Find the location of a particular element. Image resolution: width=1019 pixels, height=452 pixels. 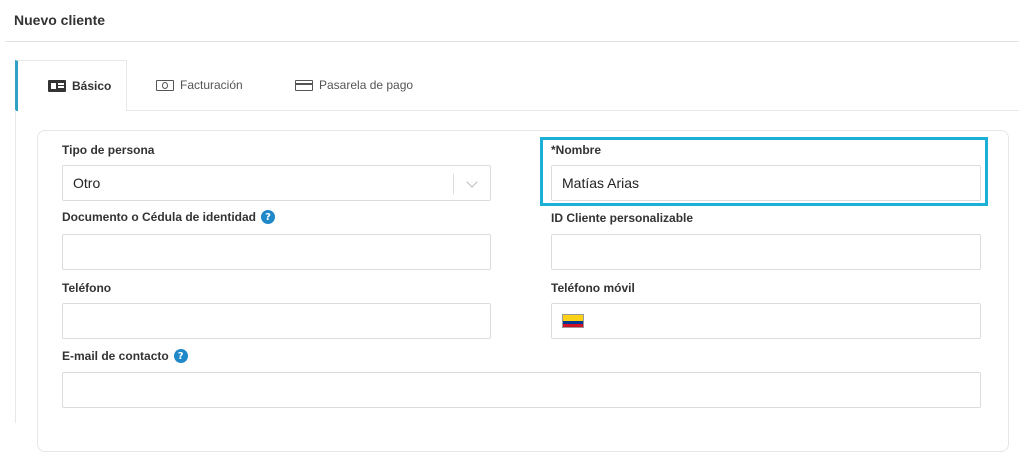

title-divider is located at coordinates (512, 41).